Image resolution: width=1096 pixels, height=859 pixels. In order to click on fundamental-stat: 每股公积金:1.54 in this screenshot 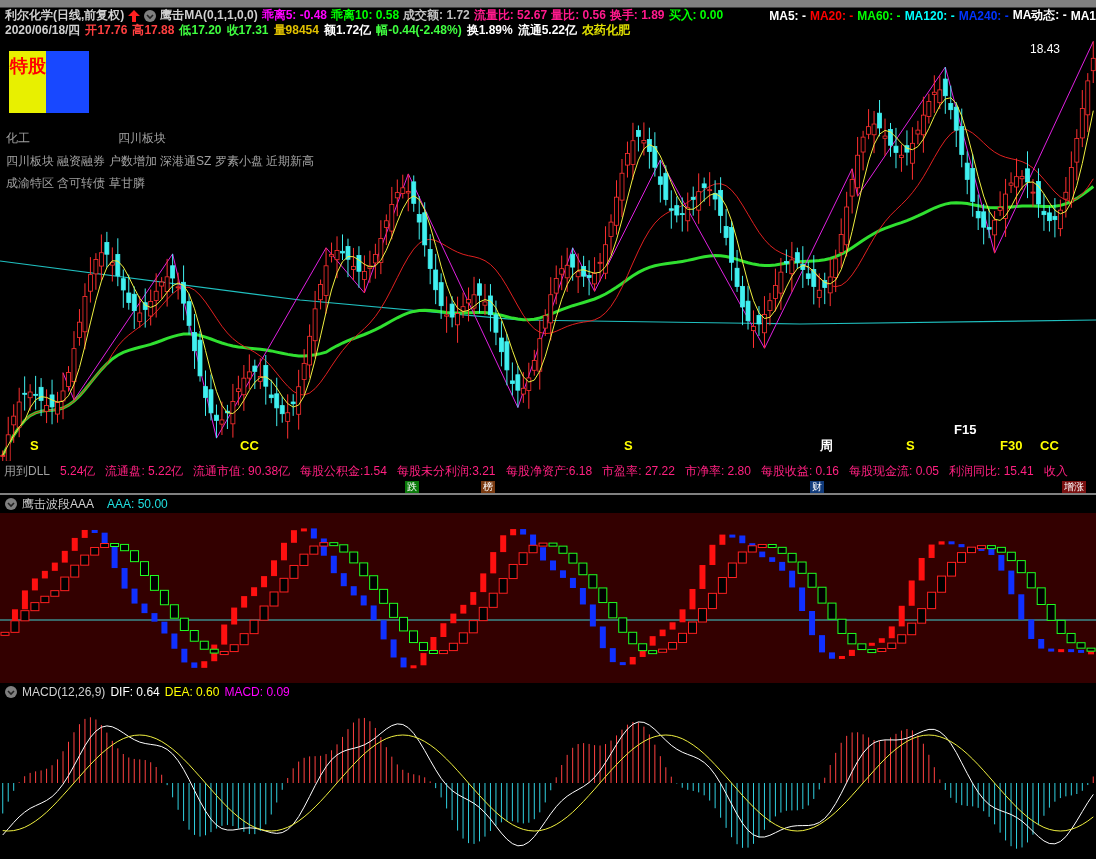, I will do `click(343, 471)`.